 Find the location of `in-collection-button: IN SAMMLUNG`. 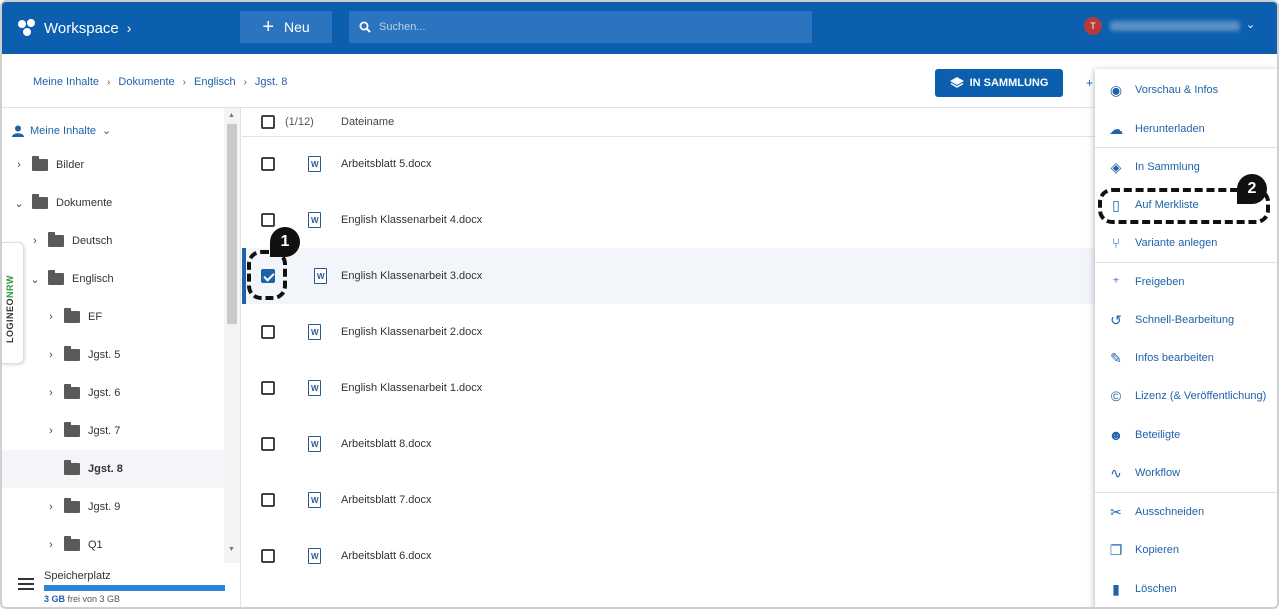

in-collection-button: IN SAMMLUNG is located at coordinates (999, 83).